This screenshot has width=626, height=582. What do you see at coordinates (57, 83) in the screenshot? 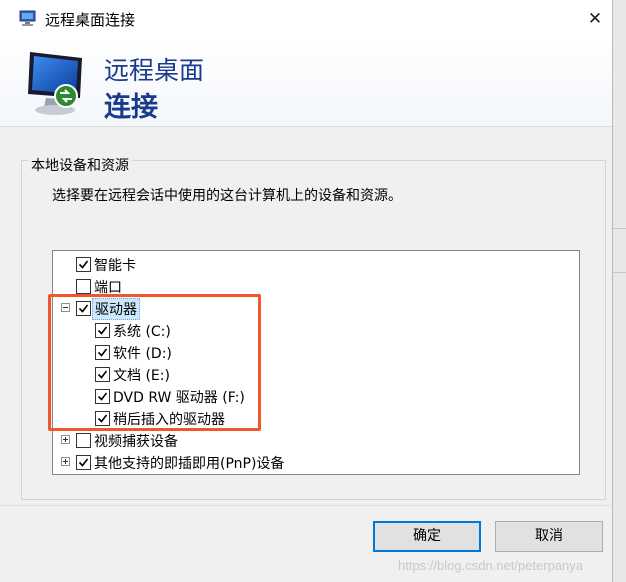
I see `monitor-icon` at bounding box center [57, 83].